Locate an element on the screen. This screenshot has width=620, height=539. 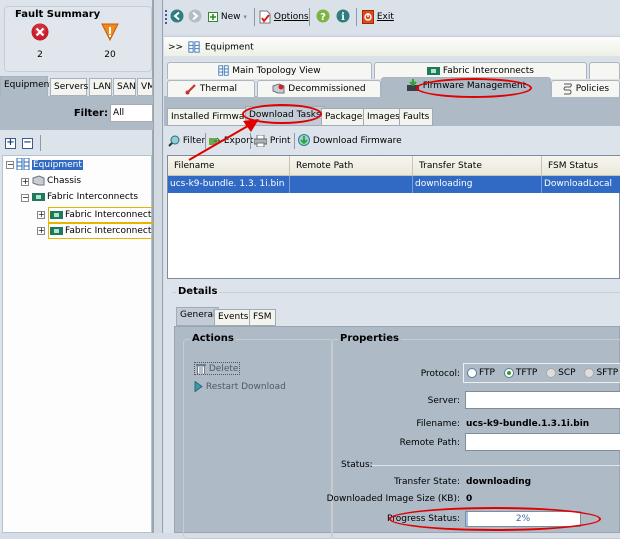
tab-faults: Faults is located at coordinates (416, 117).